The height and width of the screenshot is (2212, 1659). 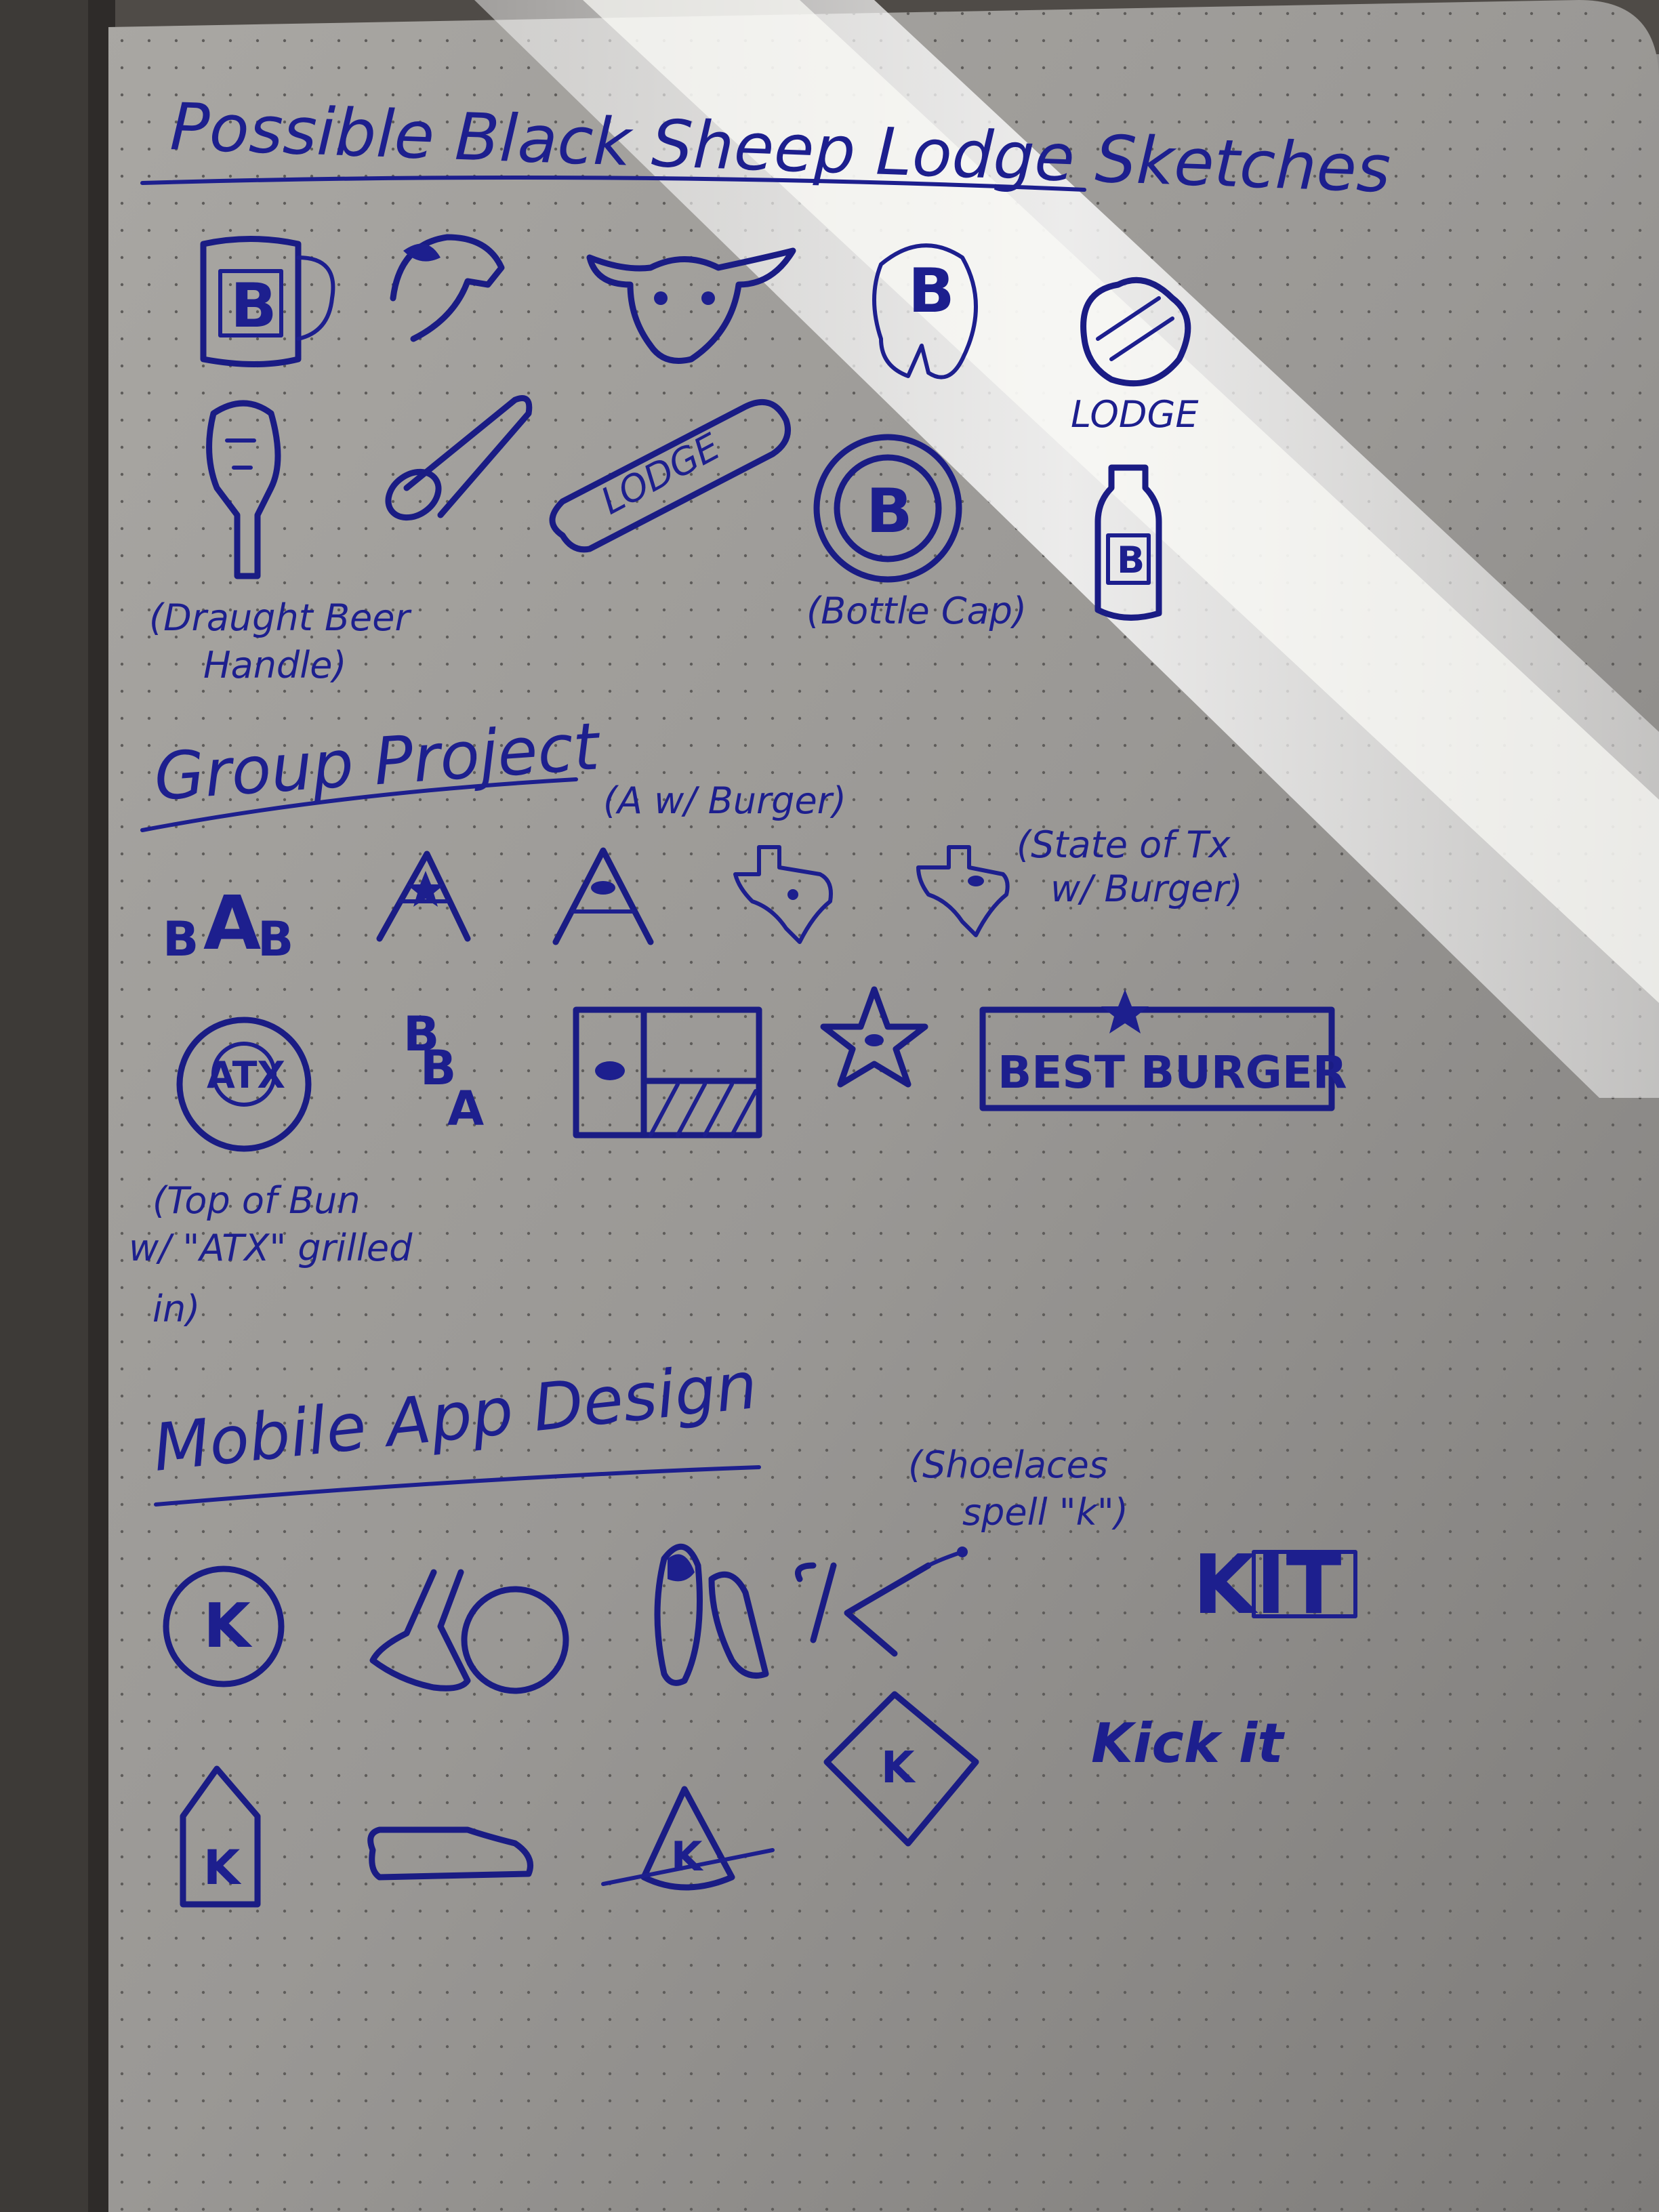 I want to click on bun-caption-line3: in), so click(x=176, y=1309).